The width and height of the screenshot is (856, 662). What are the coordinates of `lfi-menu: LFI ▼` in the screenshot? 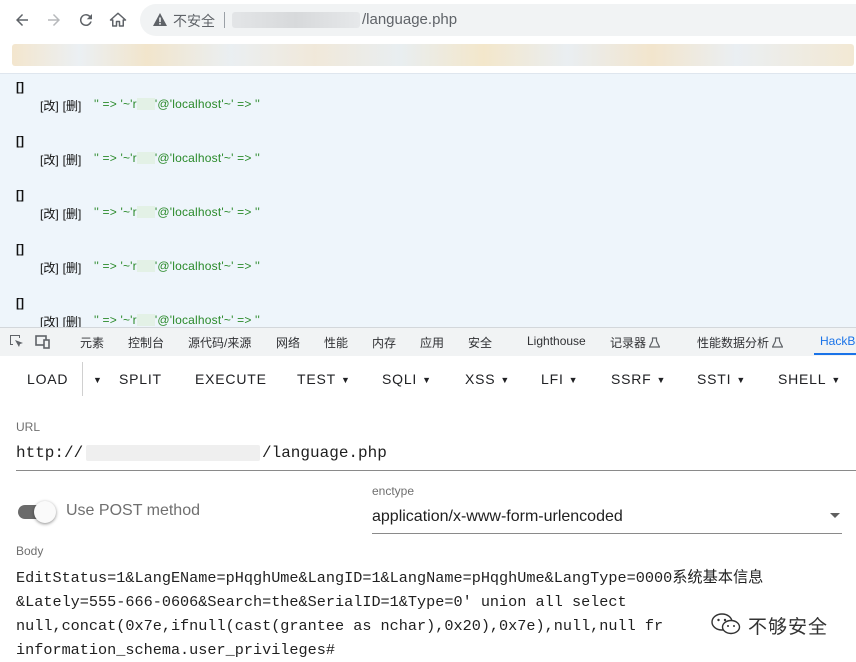 It's located at (559, 379).